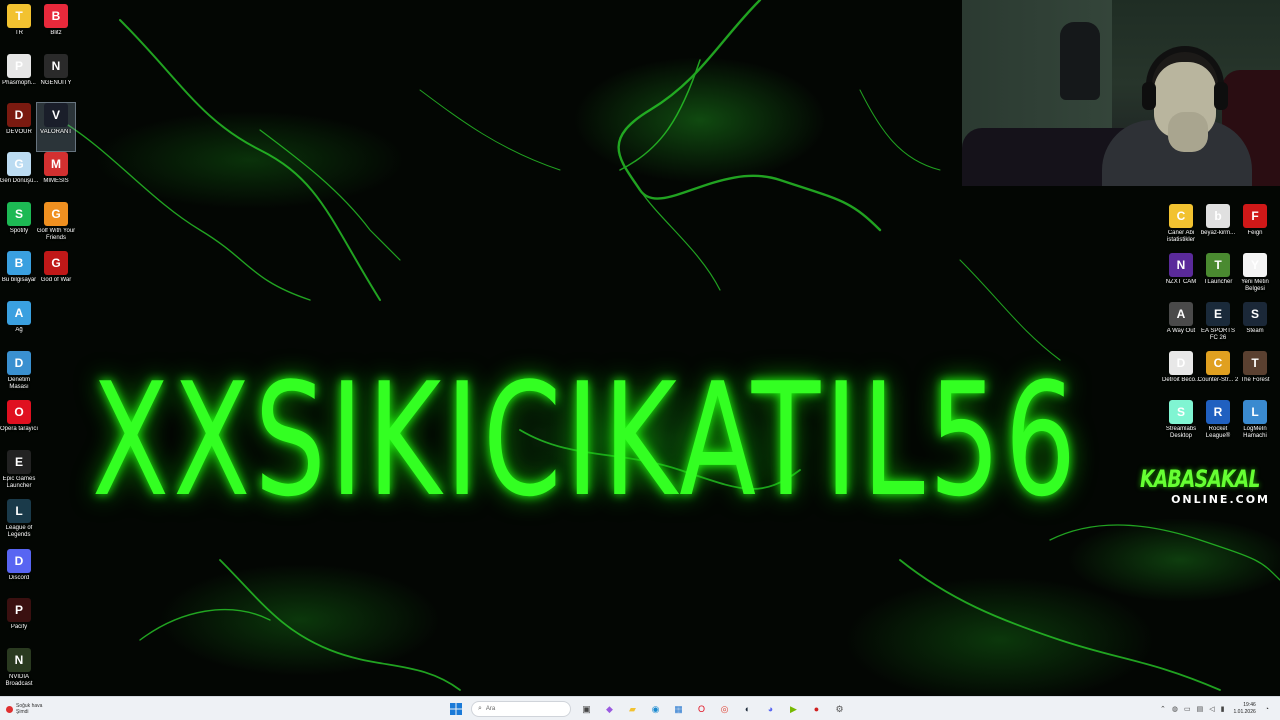 This screenshot has height=720, width=1280. Describe the element at coordinates (794, 709) in the screenshot. I see `nvidia-icon: ▶` at that location.